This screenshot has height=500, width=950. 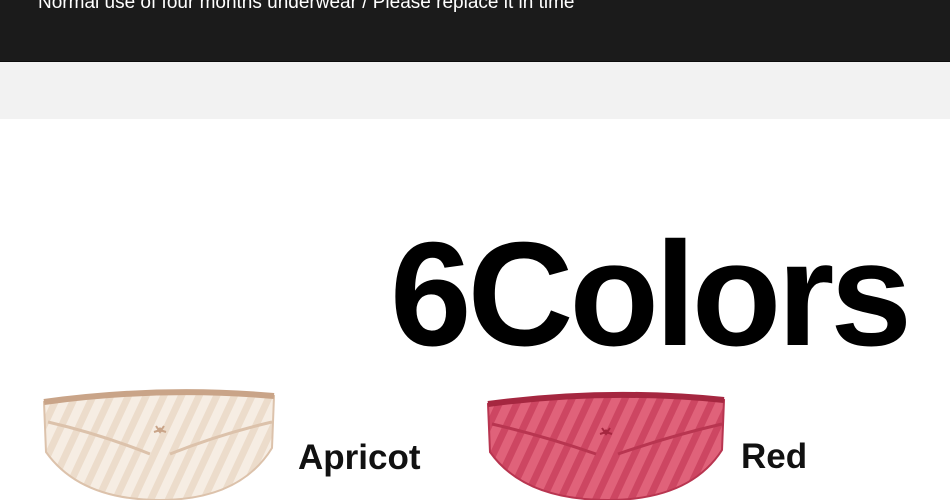 I want to click on red-underwear-image, so click(x=606, y=445).